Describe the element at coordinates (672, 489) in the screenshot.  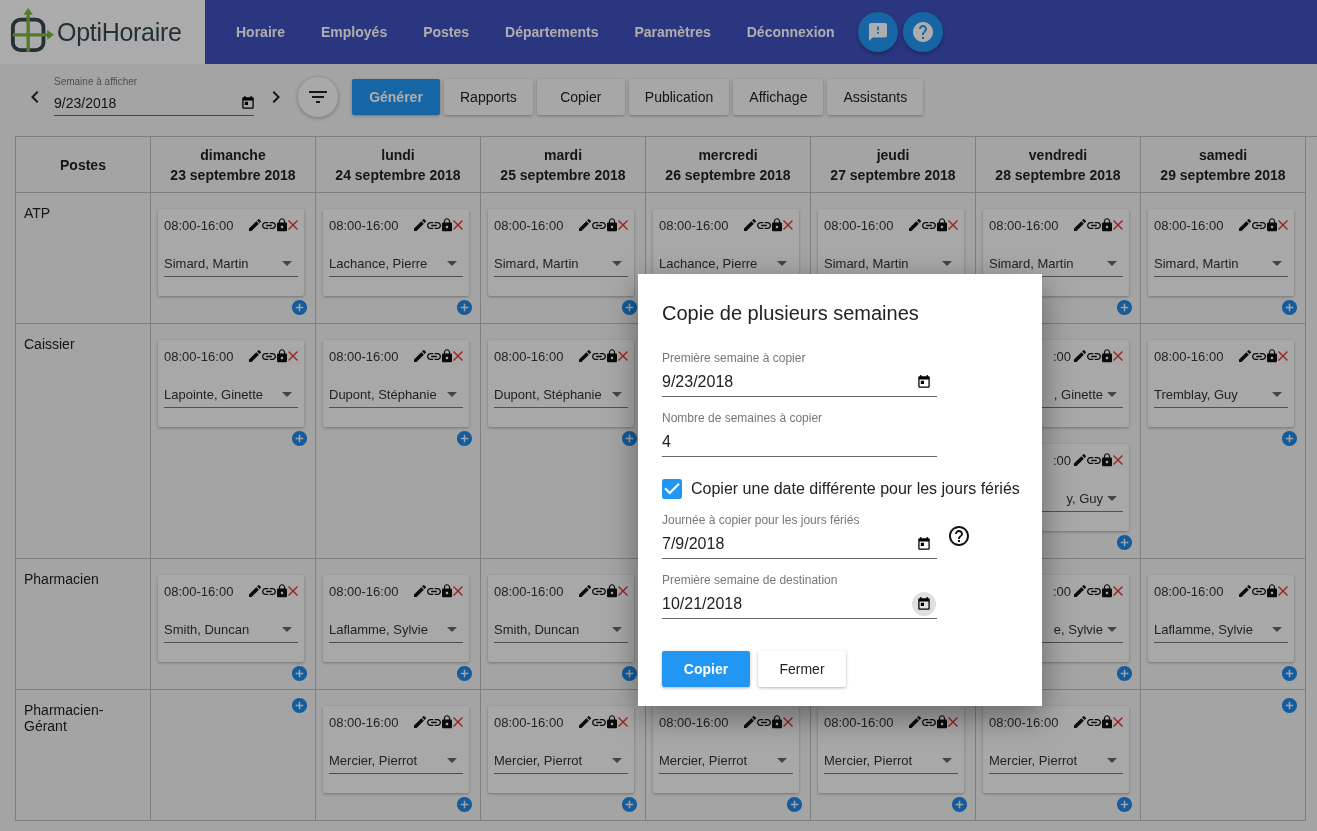
I see `checkbox` at that location.